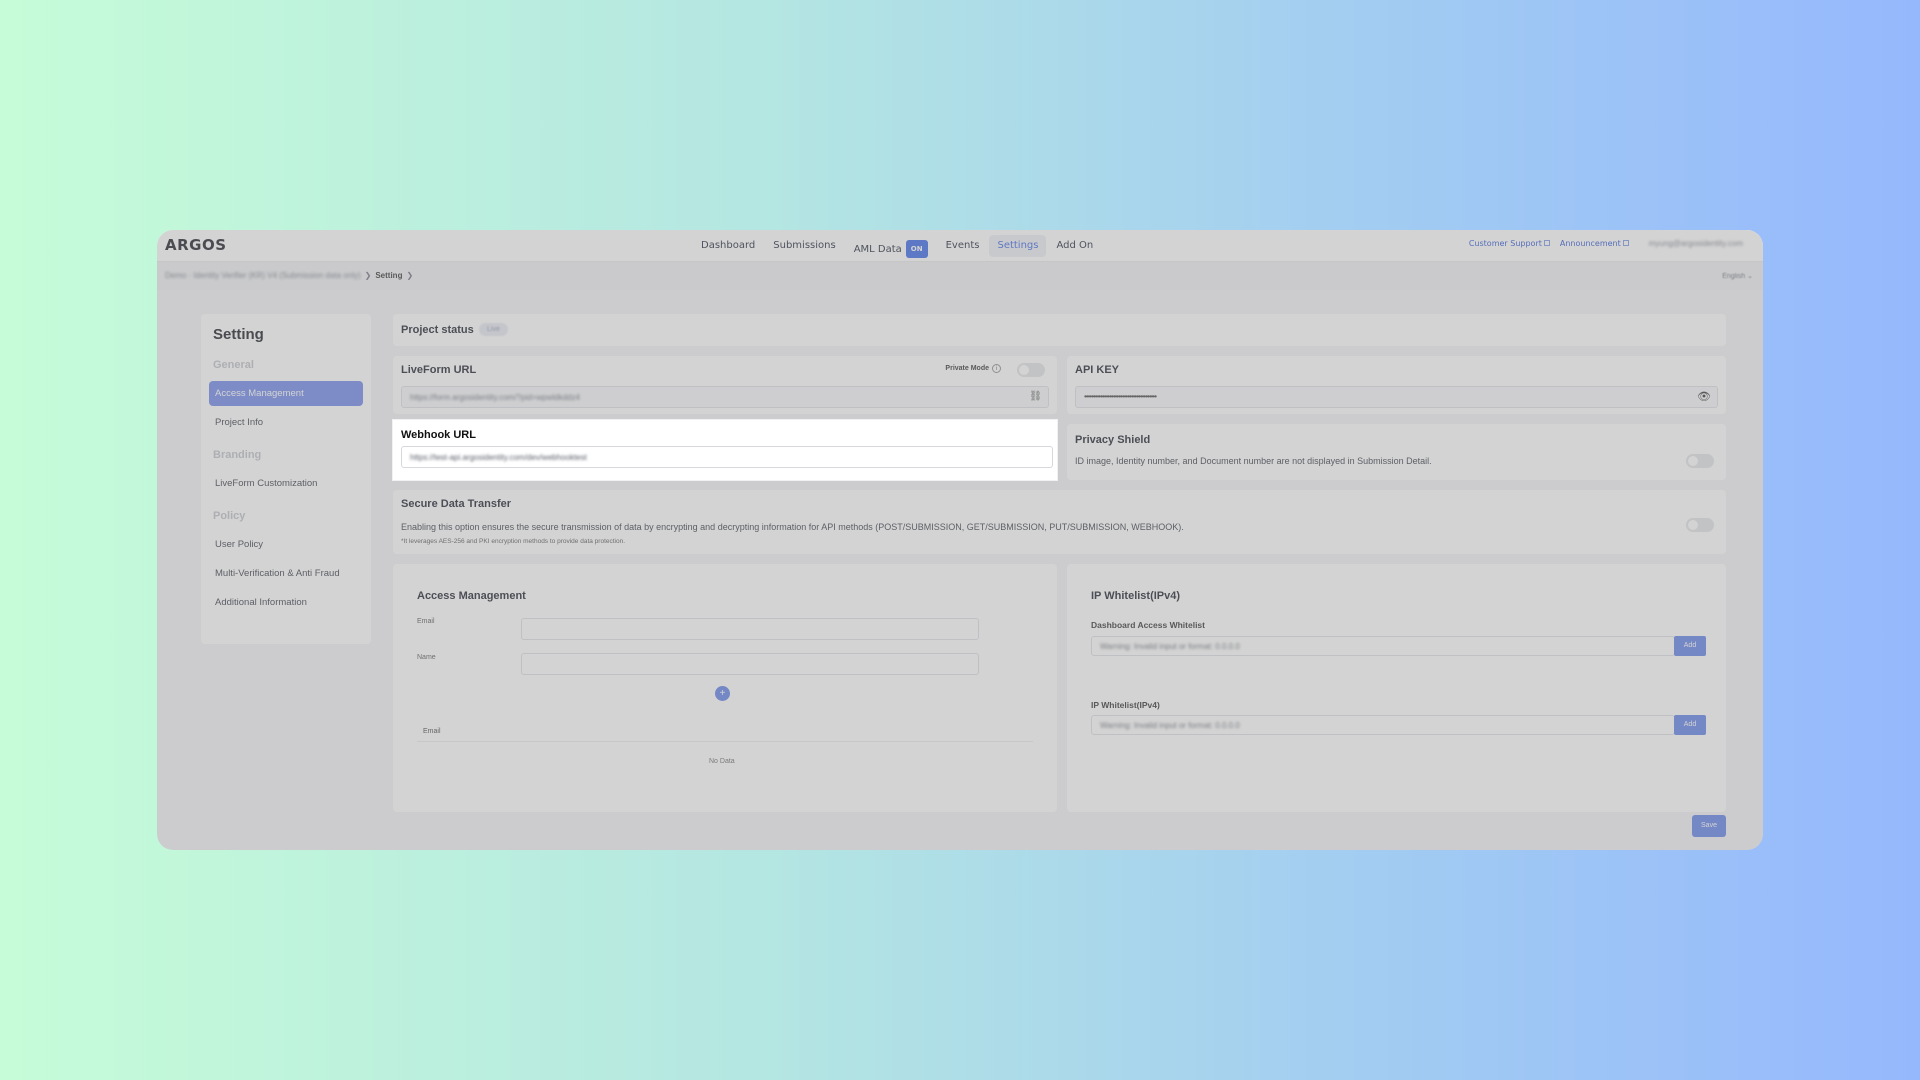 This screenshot has width=1920, height=1080. What do you see at coordinates (722, 693) in the screenshot?
I see `add-circle-icon: +` at bounding box center [722, 693].